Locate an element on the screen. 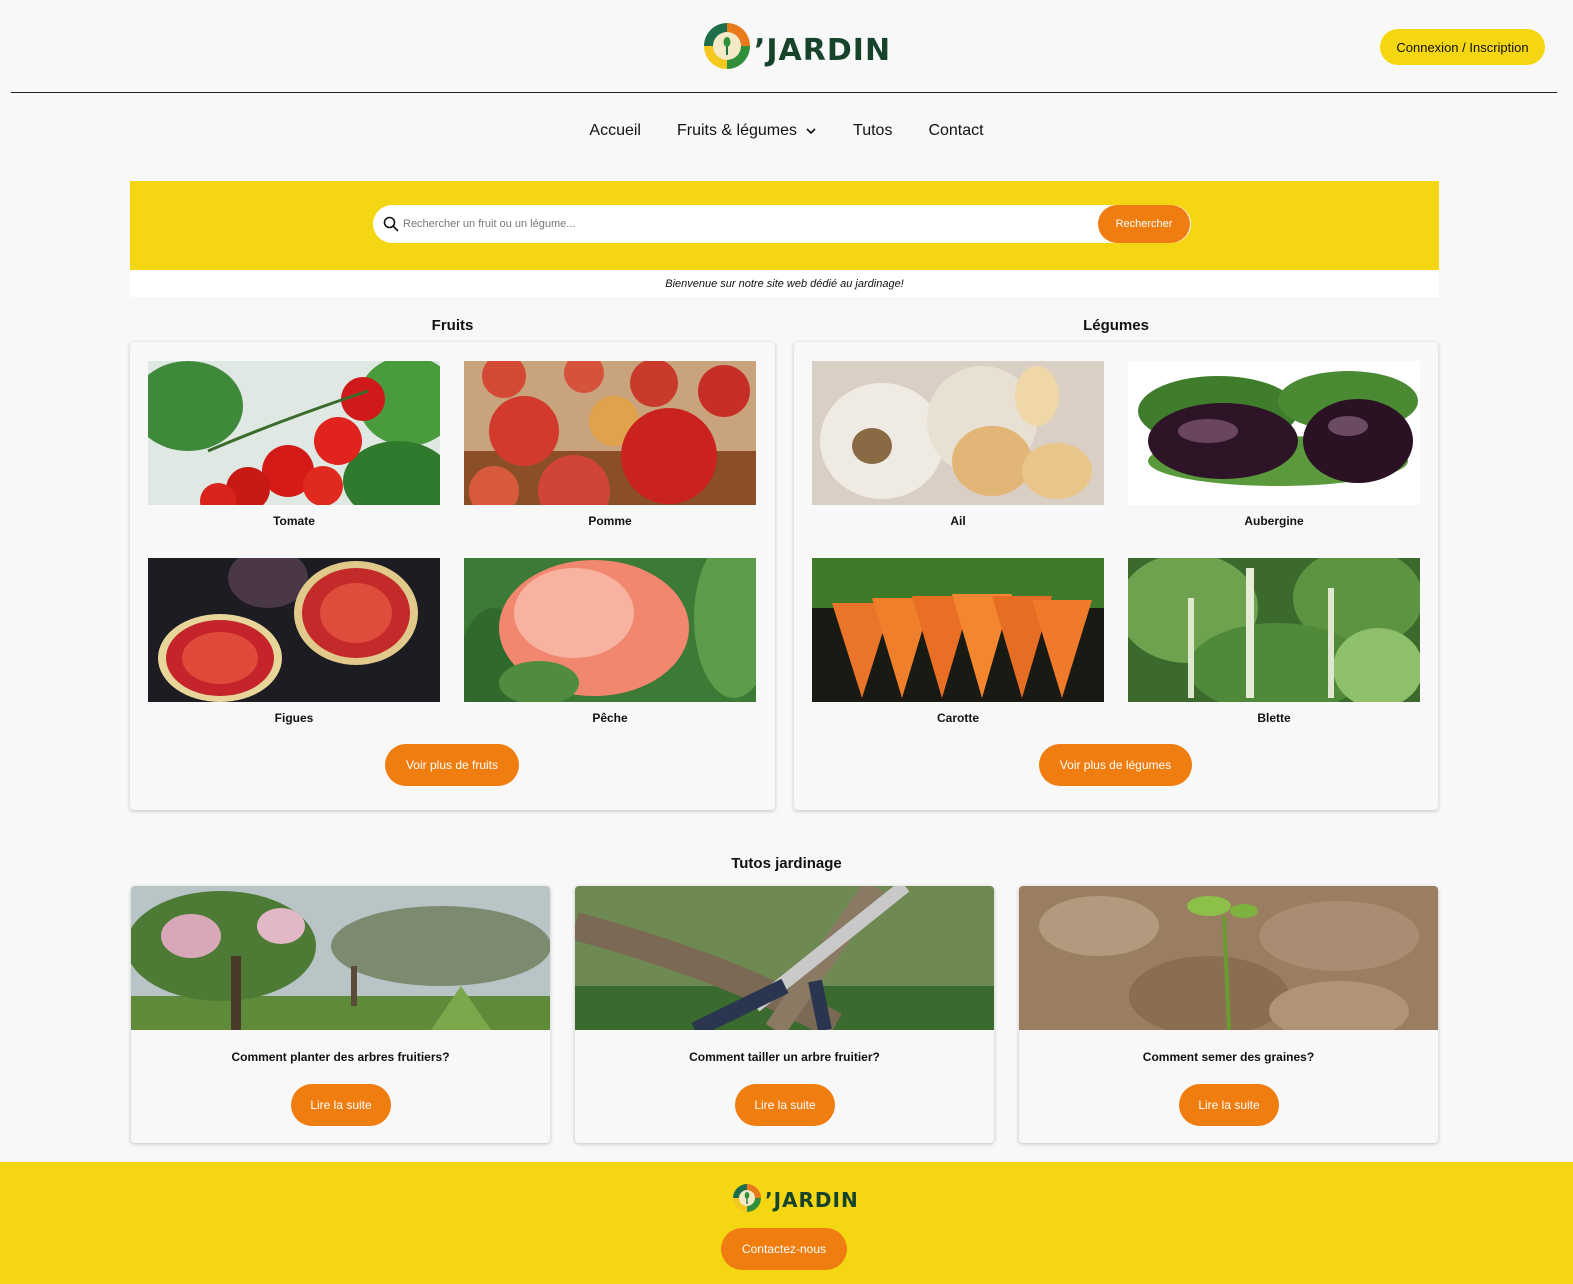  search-icon is located at coordinates (391, 224).